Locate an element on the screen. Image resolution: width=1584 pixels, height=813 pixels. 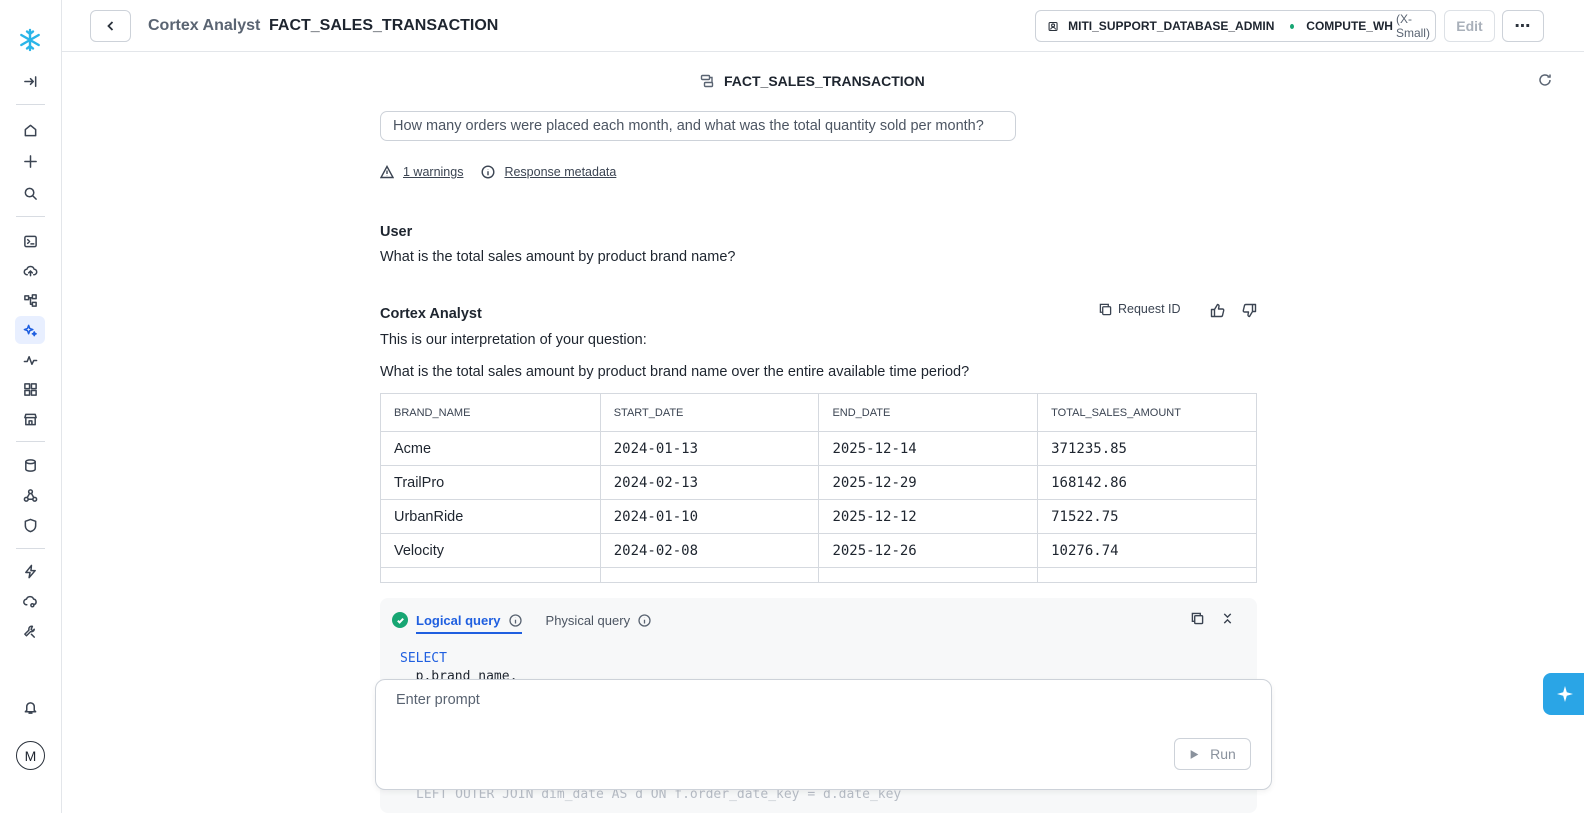
sparkle-icon is located at coordinates (1565, 694).